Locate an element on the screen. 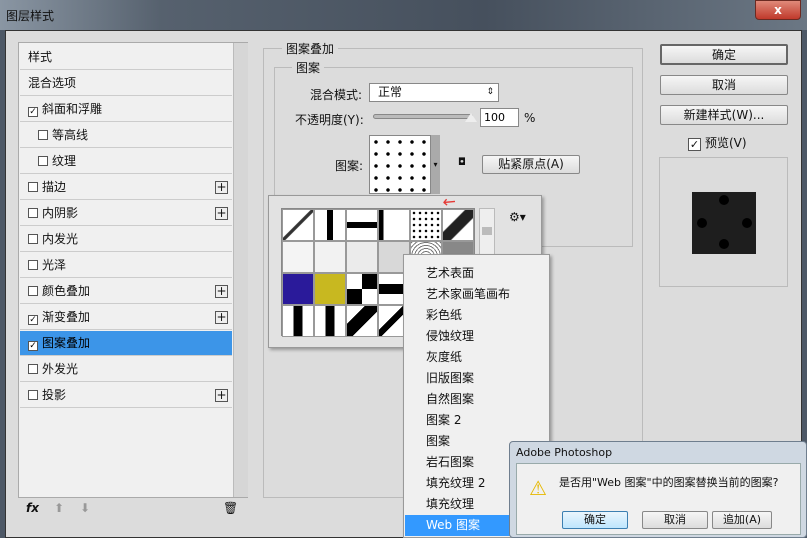 The image size is (807, 538). blend-mode-select: 正常 ⇕ is located at coordinates (434, 92).